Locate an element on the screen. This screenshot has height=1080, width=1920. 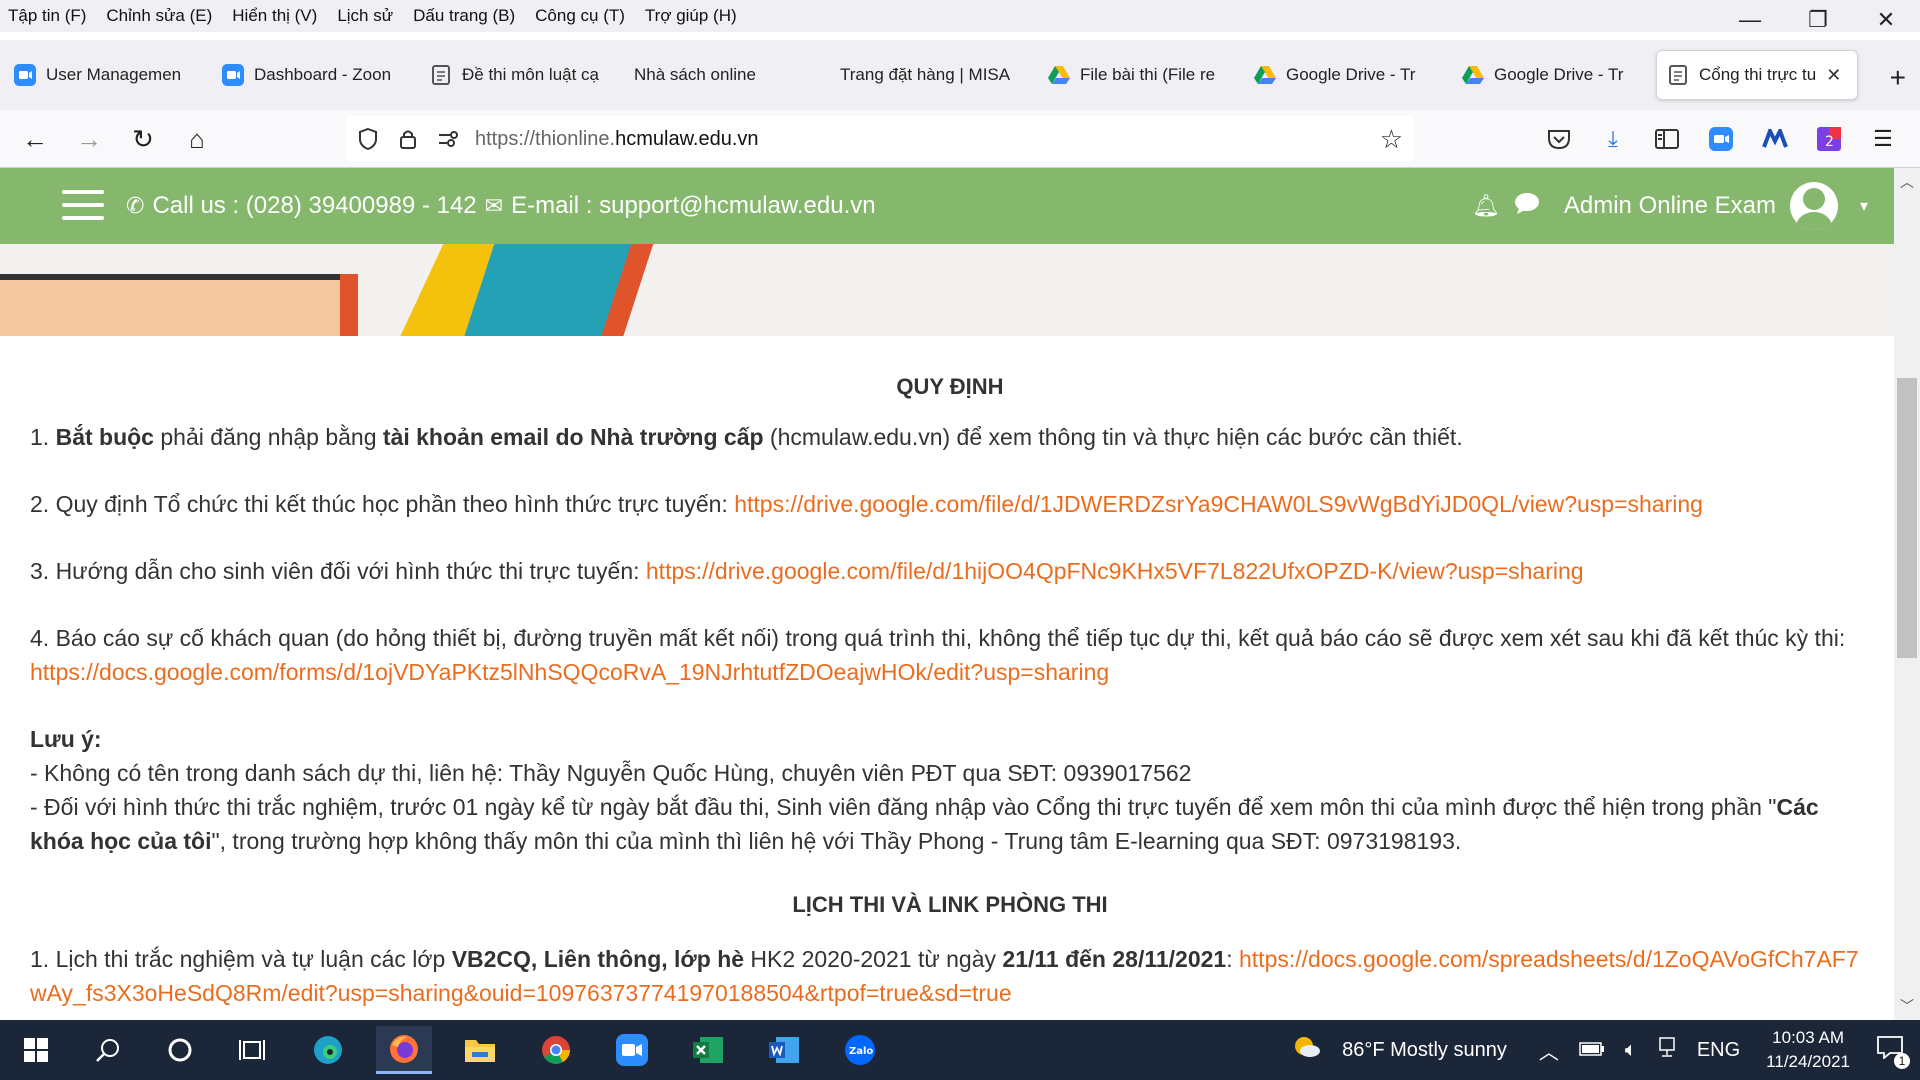
close-window-button: ✕ is located at coordinates (1886, 20).